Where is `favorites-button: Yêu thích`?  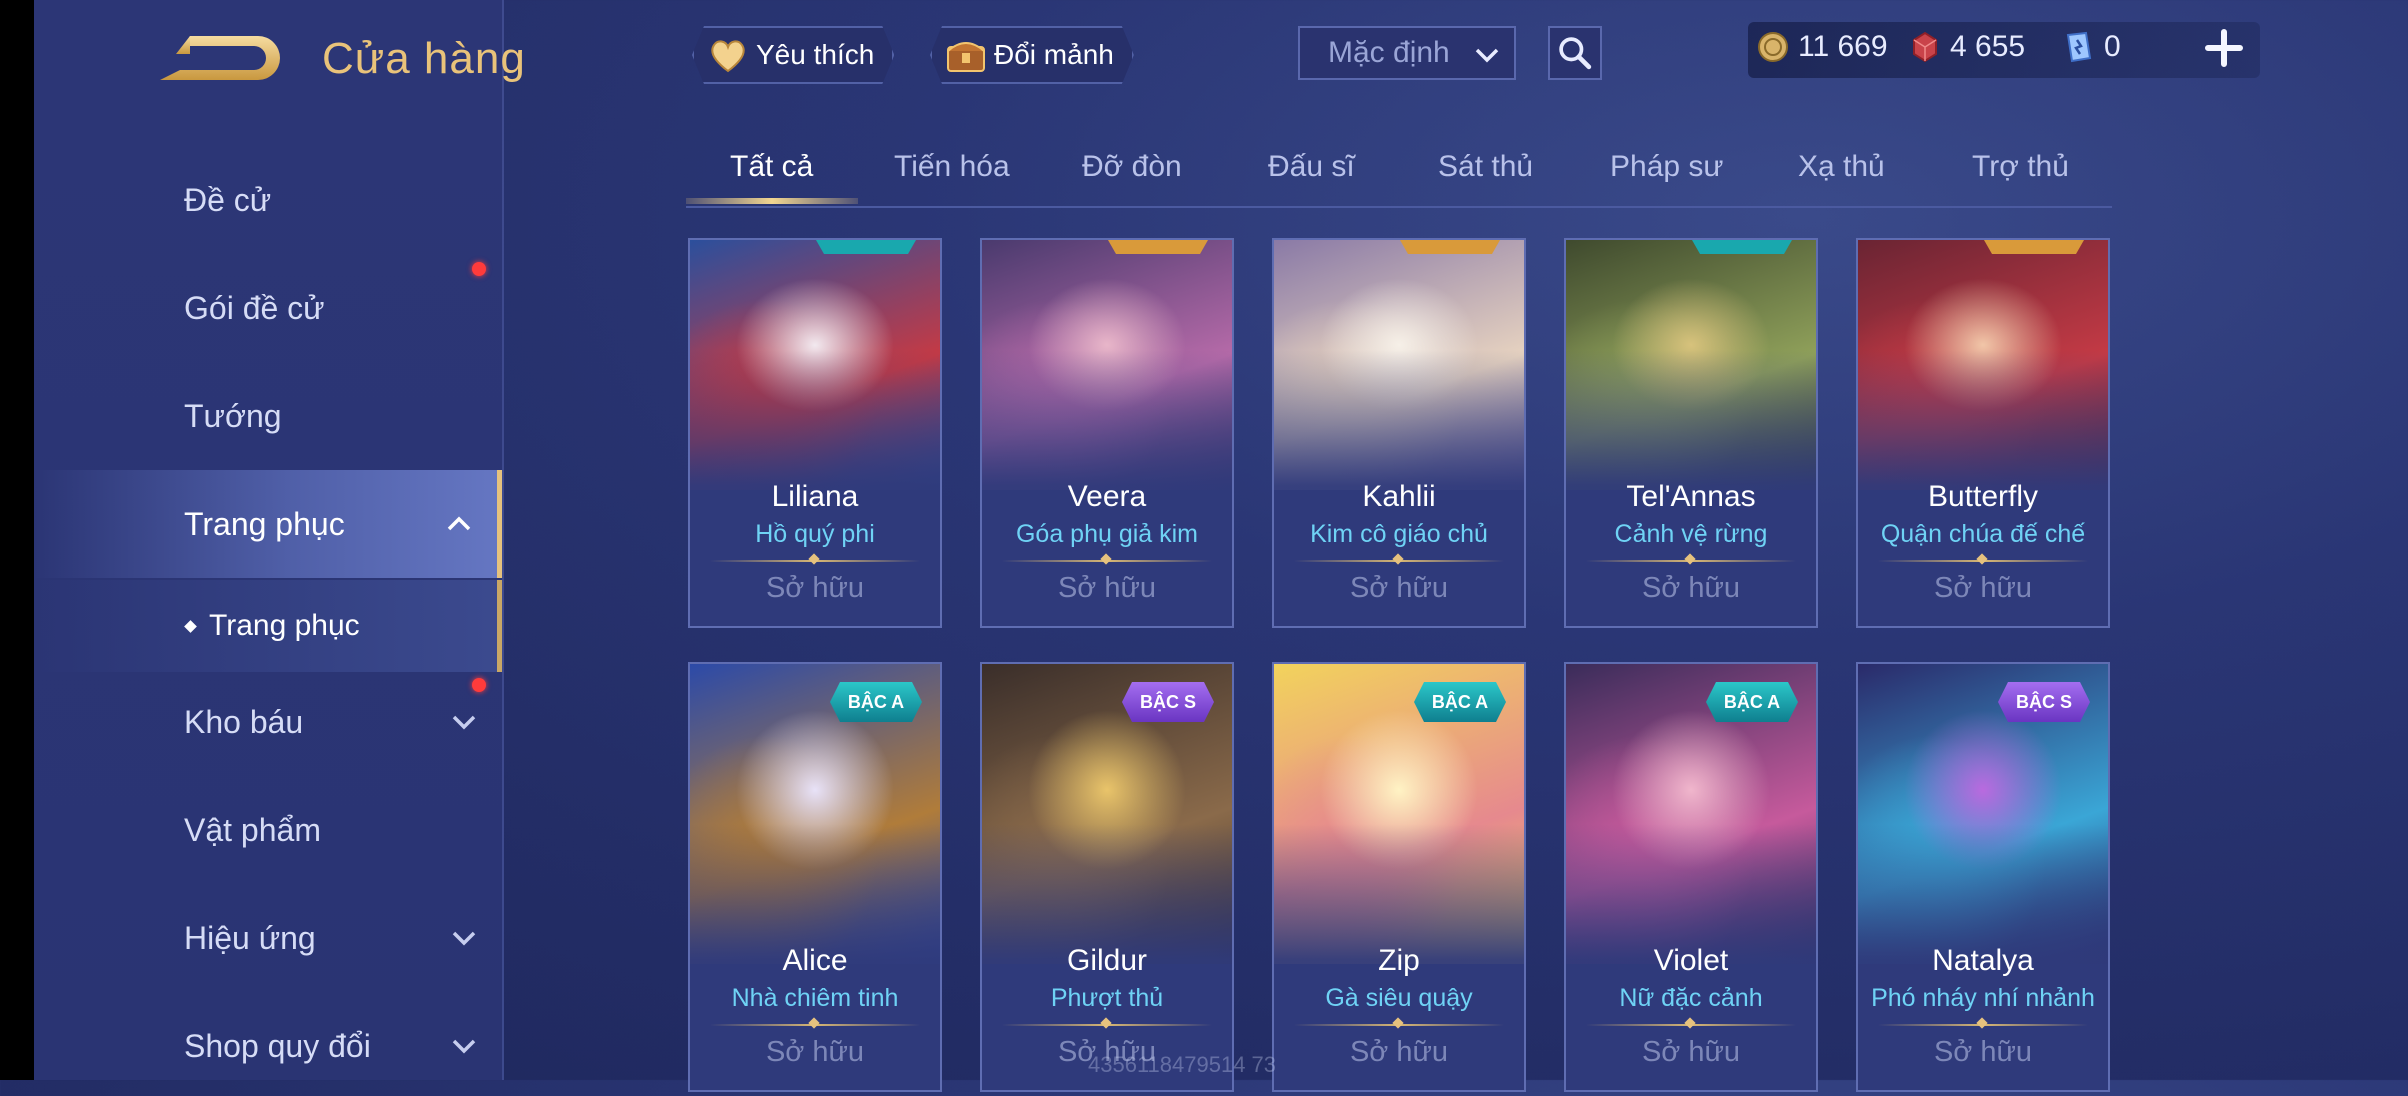 favorites-button: Yêu thích is located at coordinates (793, 55).